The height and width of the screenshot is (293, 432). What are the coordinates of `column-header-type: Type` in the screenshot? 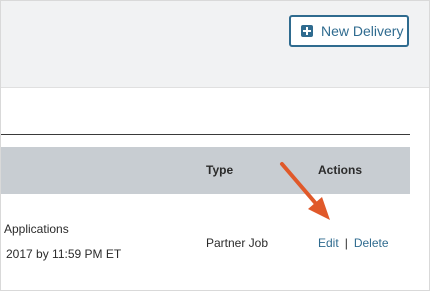 It's located at (220, 170).